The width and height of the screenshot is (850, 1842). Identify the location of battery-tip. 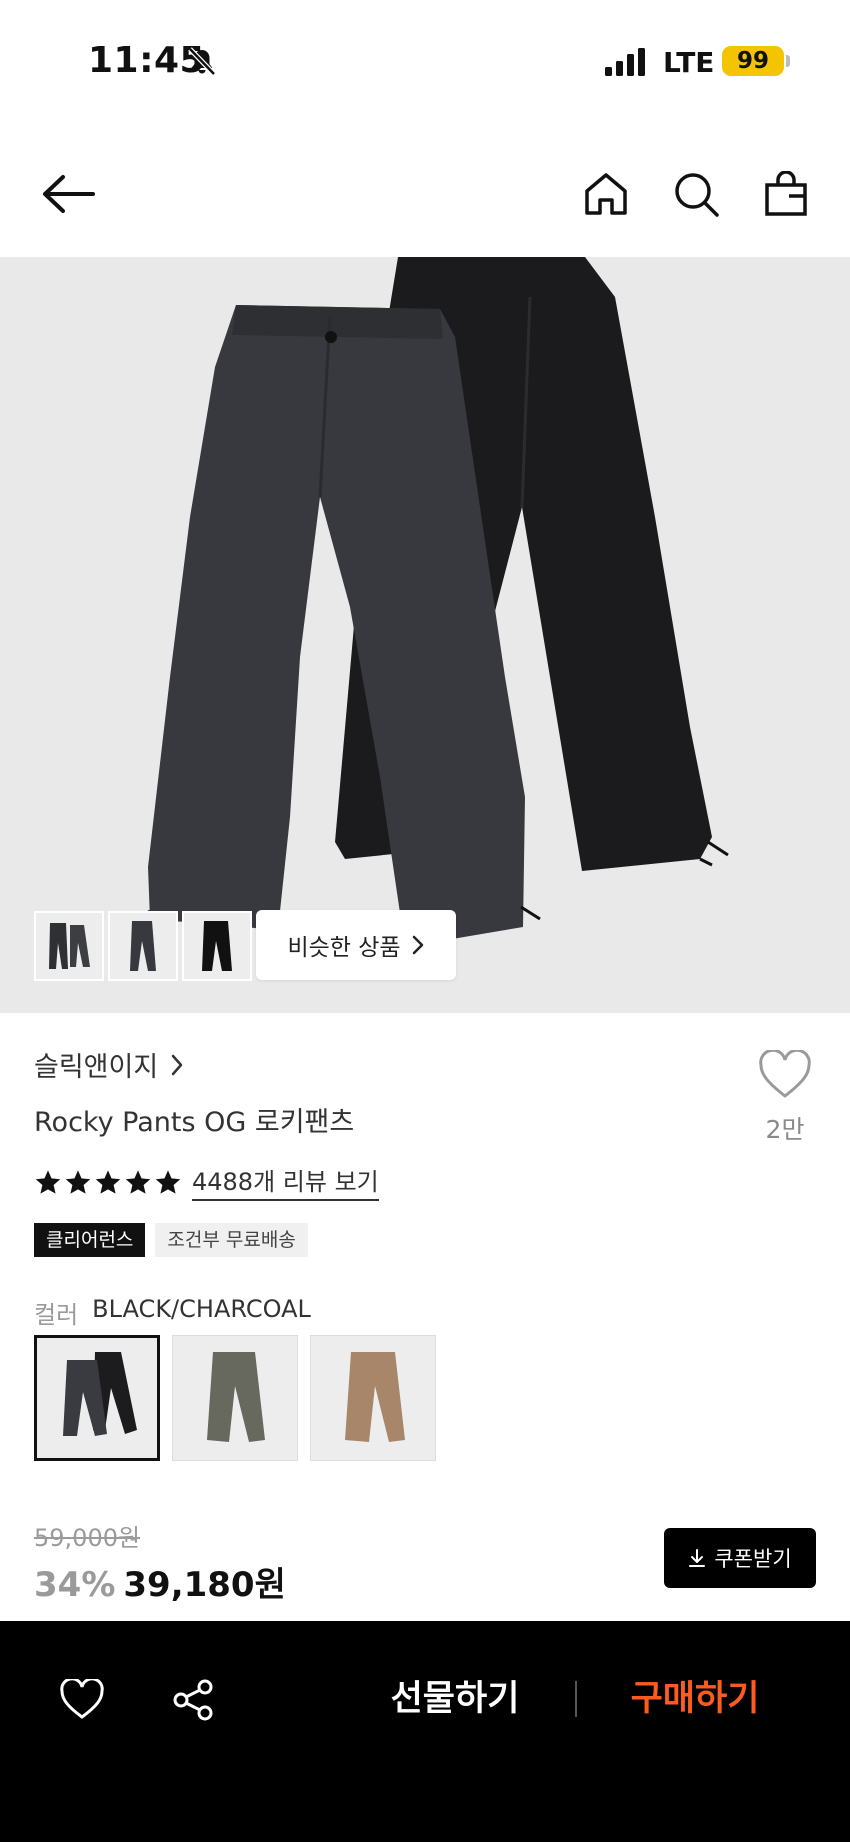
(788, 61).